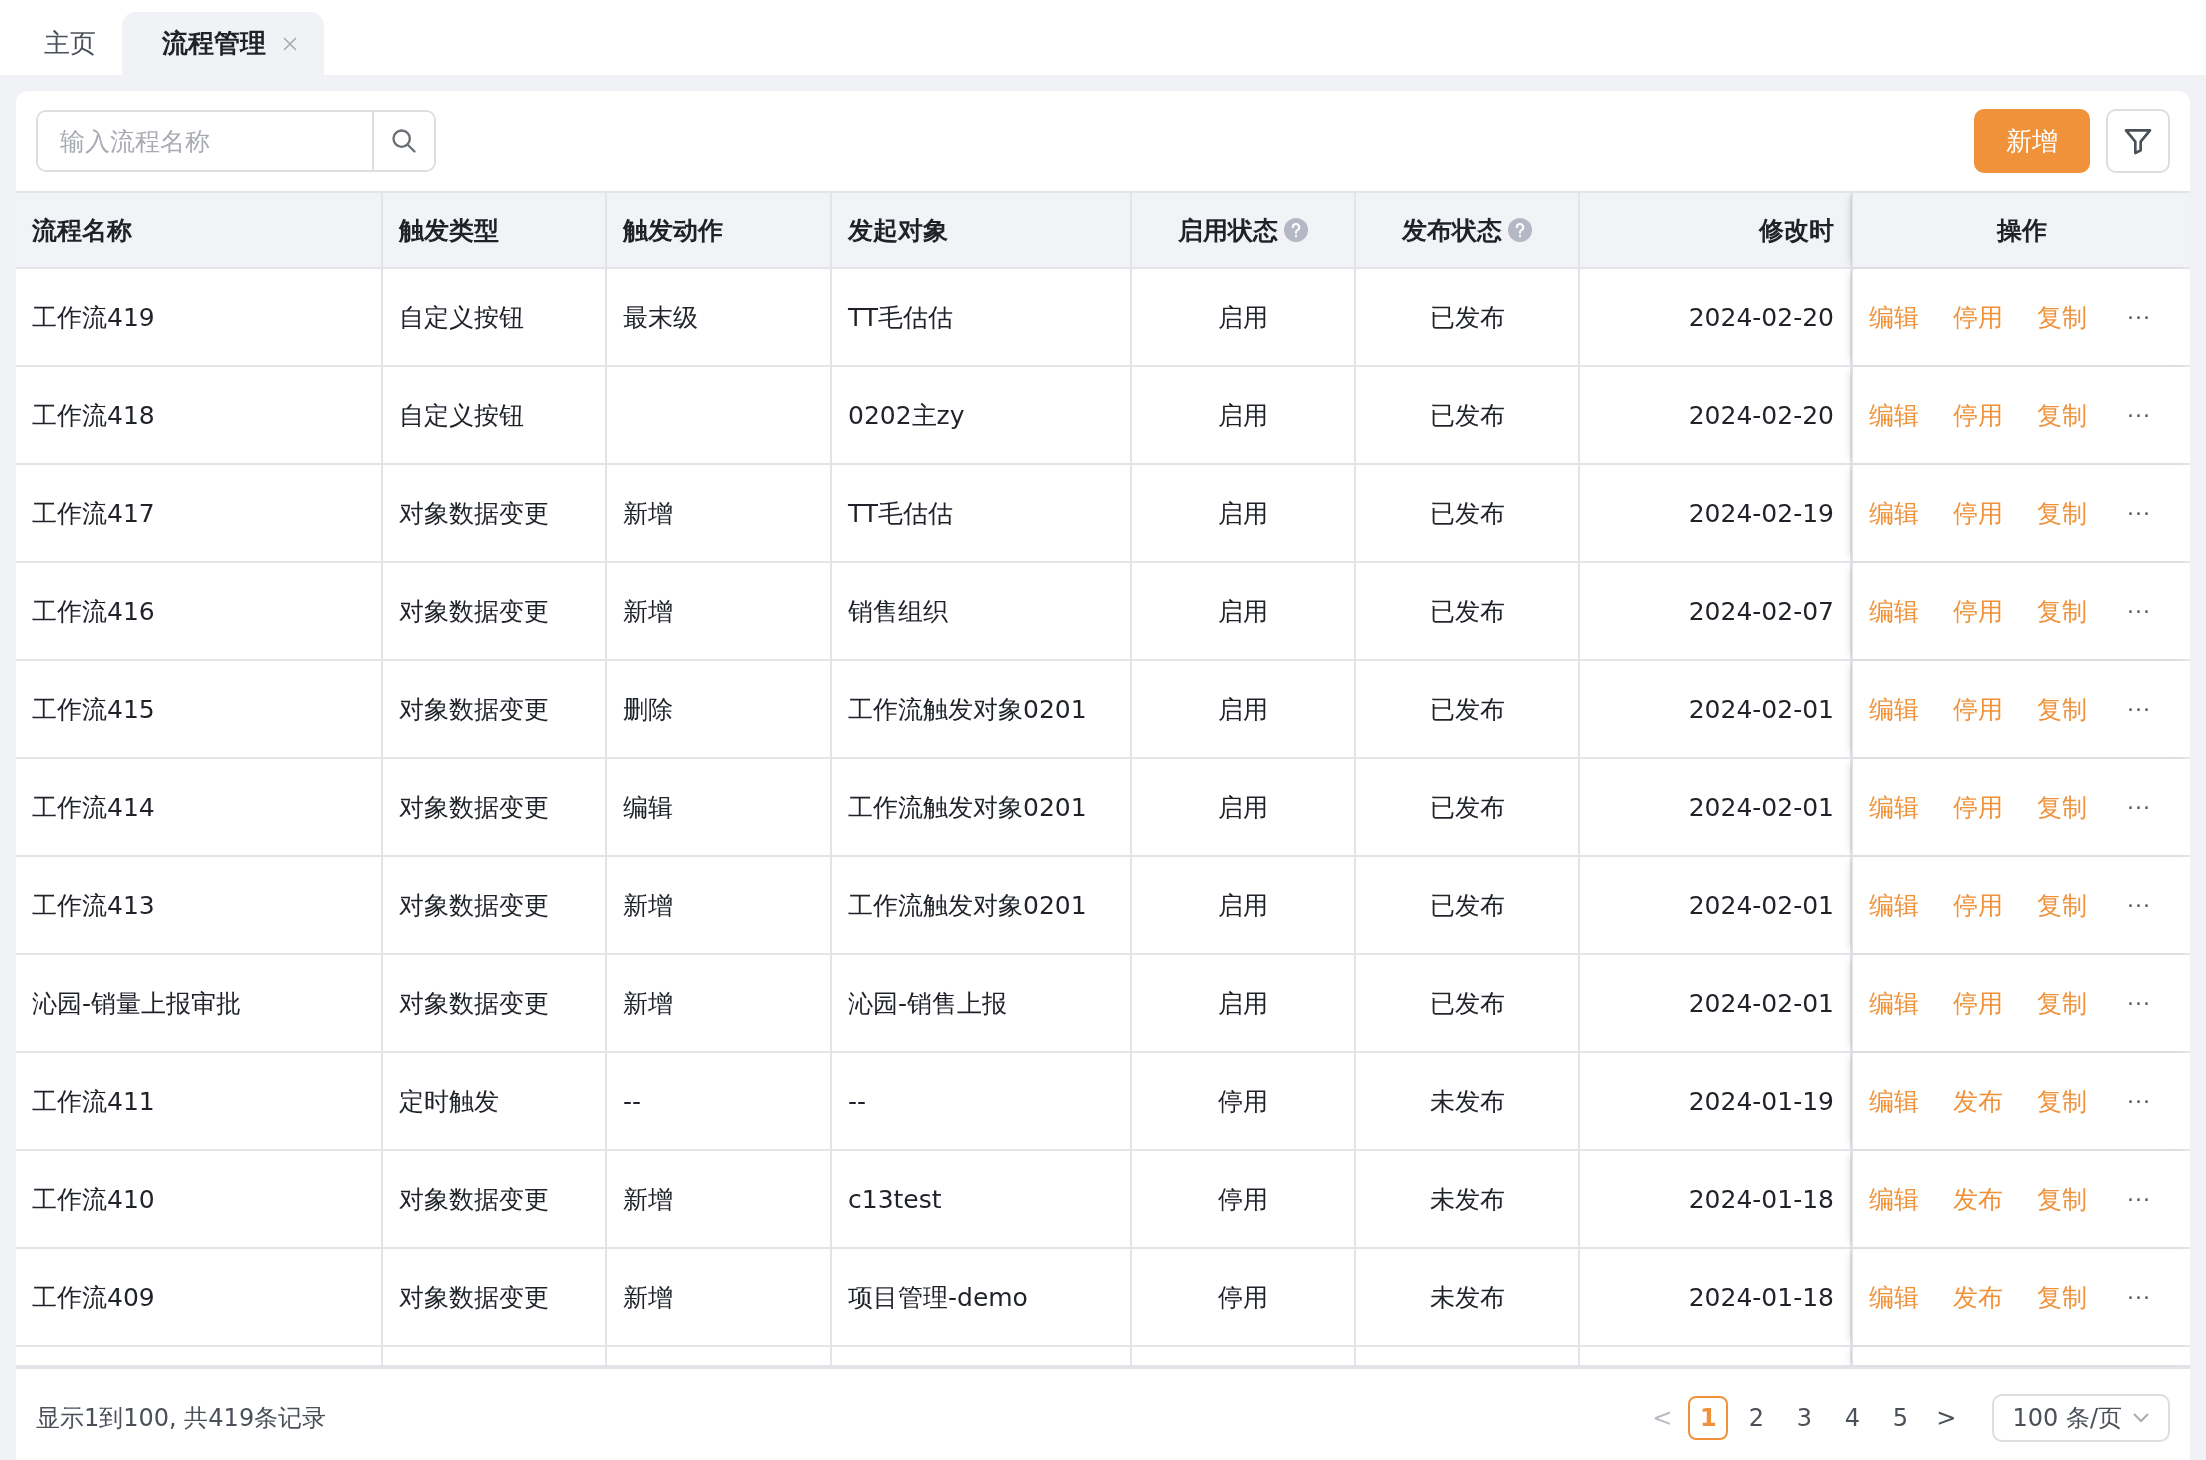 This screenshot has width=2206, height=1460. I want to click on table-cell-text: 定时触发, so click(449, 1101).